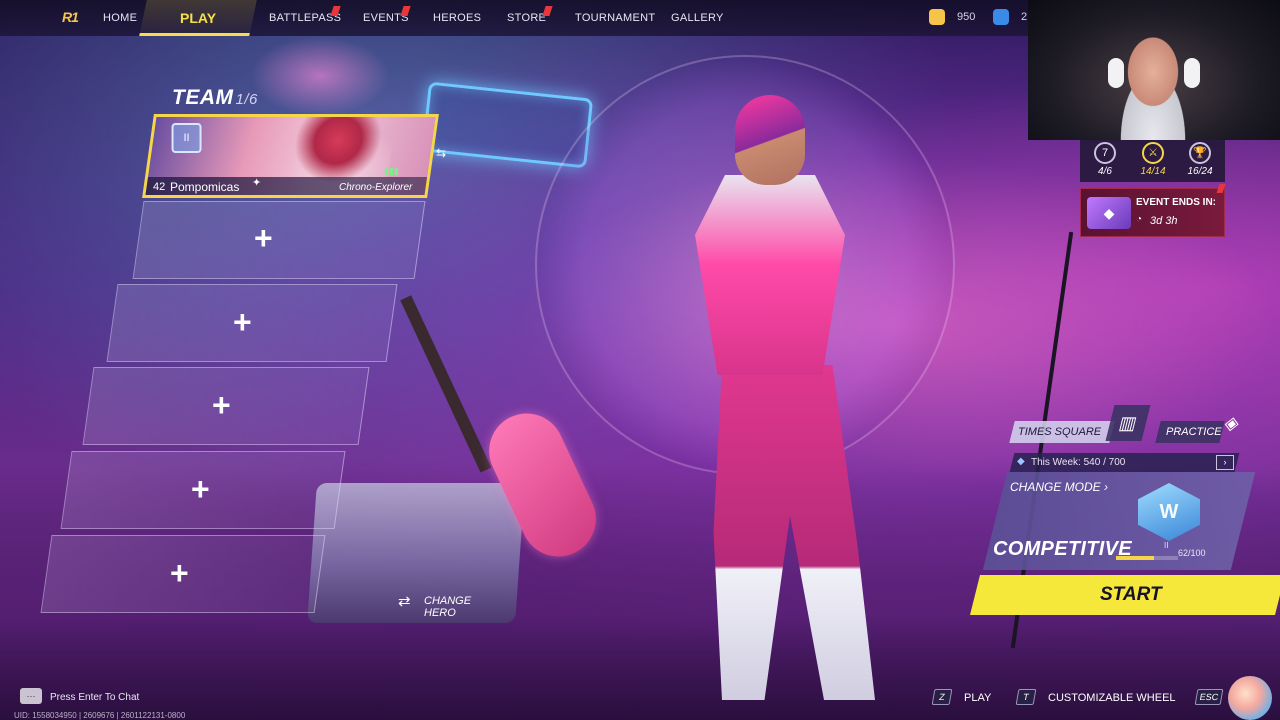 The width and height of the screenshot is (1280, 720). I want to click on change-hero-button: ⇄ CHANGE HERO, so click(449, 604).